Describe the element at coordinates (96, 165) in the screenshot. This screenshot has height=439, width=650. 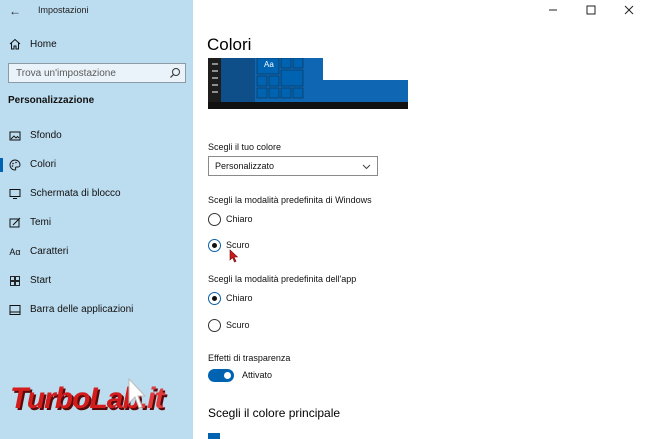
I see `sidebar-item-colori: Colori` at that location.